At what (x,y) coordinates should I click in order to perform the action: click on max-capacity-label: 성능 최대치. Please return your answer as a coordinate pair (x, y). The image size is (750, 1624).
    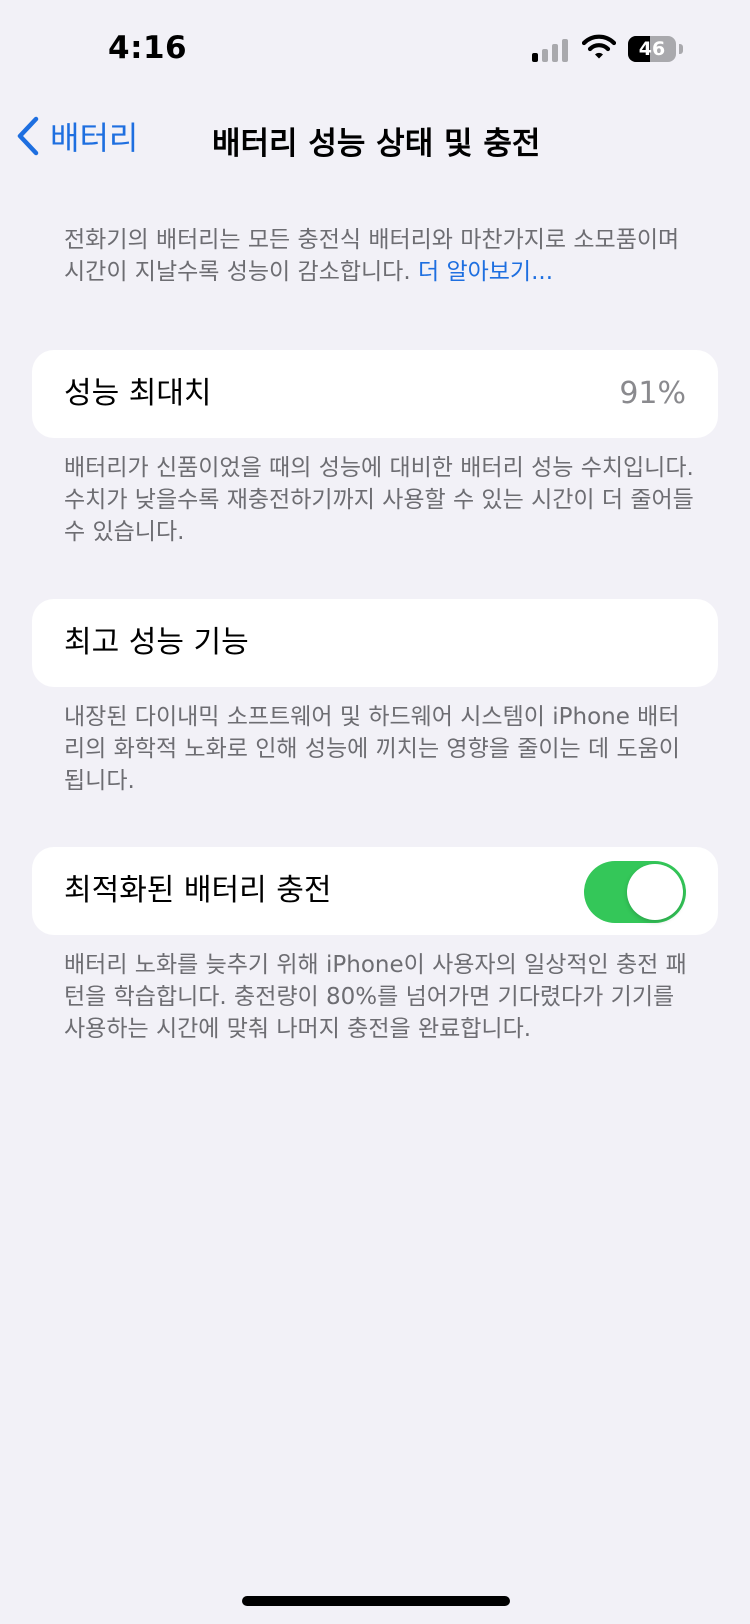
    Looking at the image, I should click on (138, 393).